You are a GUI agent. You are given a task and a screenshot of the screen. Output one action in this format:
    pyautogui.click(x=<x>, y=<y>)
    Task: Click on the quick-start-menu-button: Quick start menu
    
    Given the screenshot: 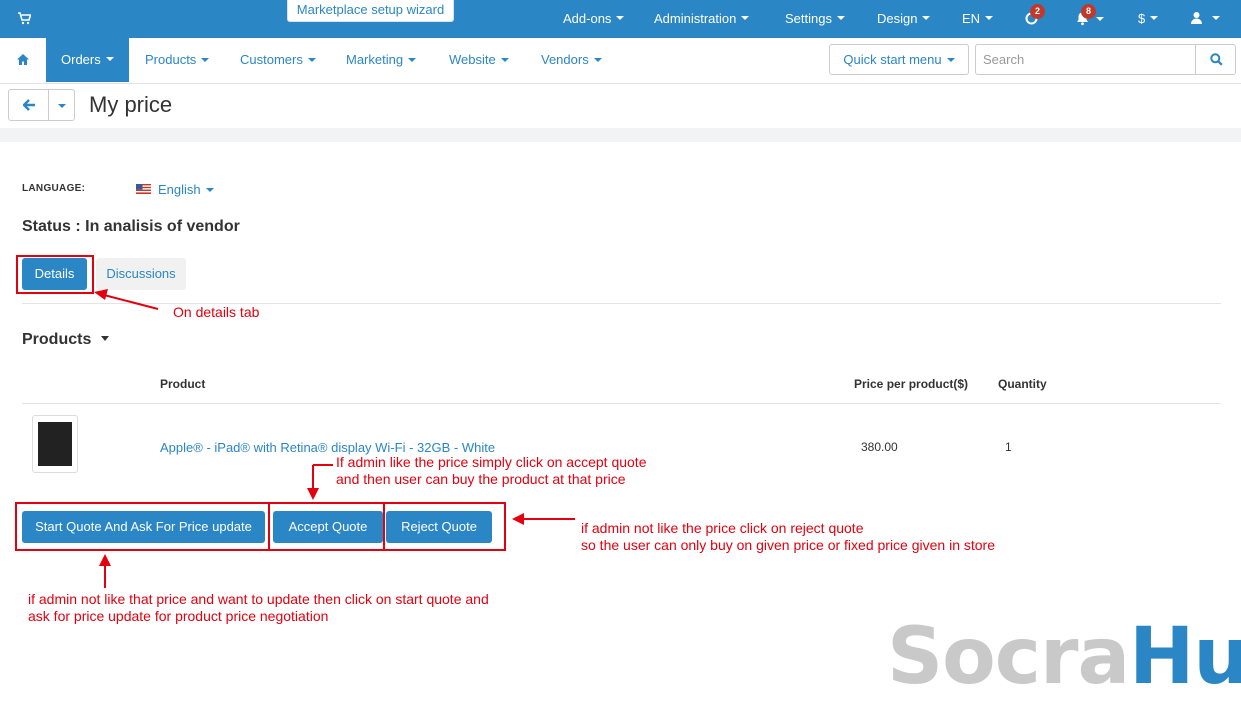 What is the action you would take?
    pyautogui.click(x=899, y=59)
    